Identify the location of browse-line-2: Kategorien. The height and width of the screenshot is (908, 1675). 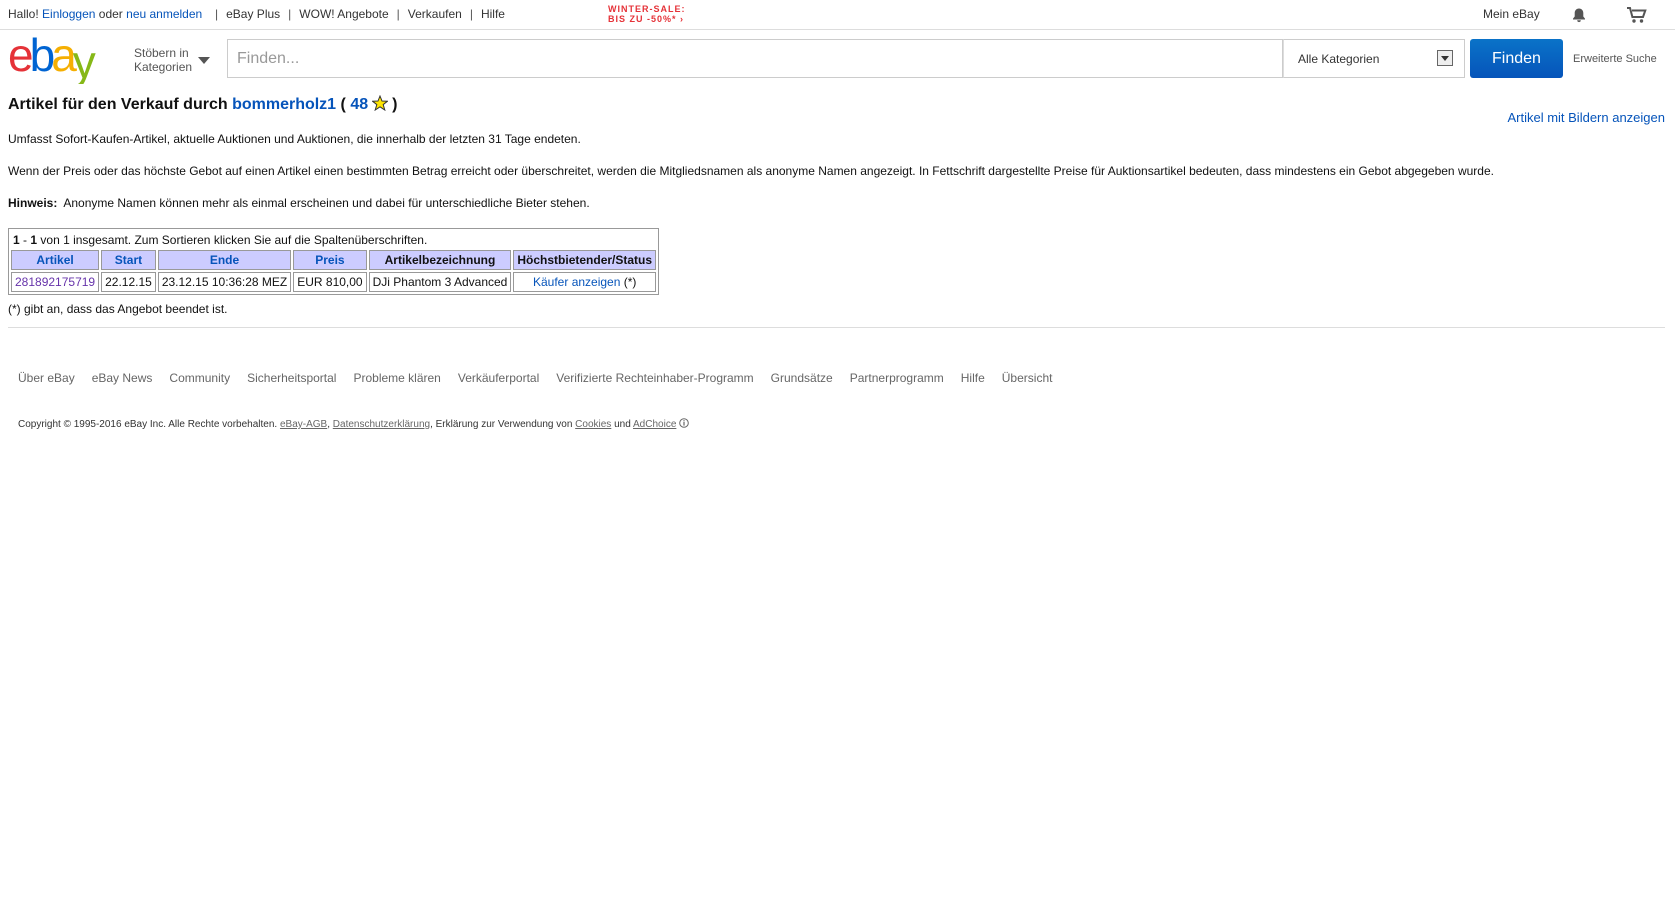
(163, 67).